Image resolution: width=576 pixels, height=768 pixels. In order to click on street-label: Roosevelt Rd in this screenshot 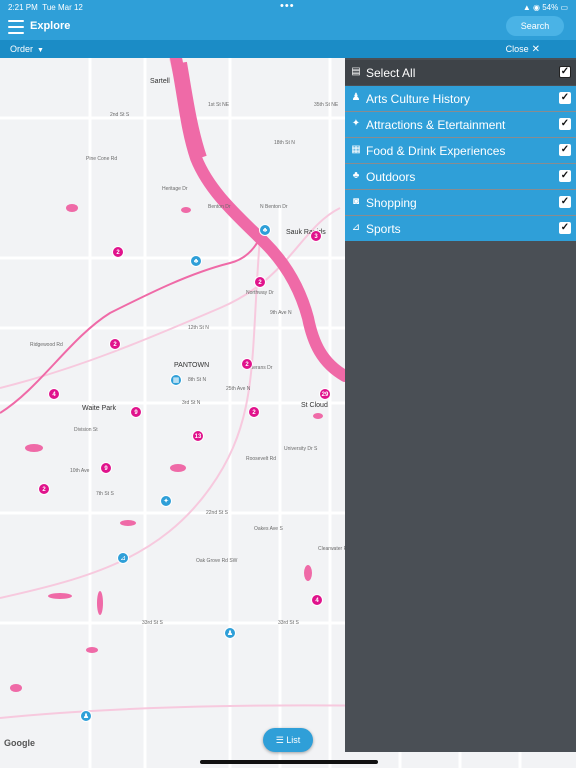, I will do `click(261, 459)`.